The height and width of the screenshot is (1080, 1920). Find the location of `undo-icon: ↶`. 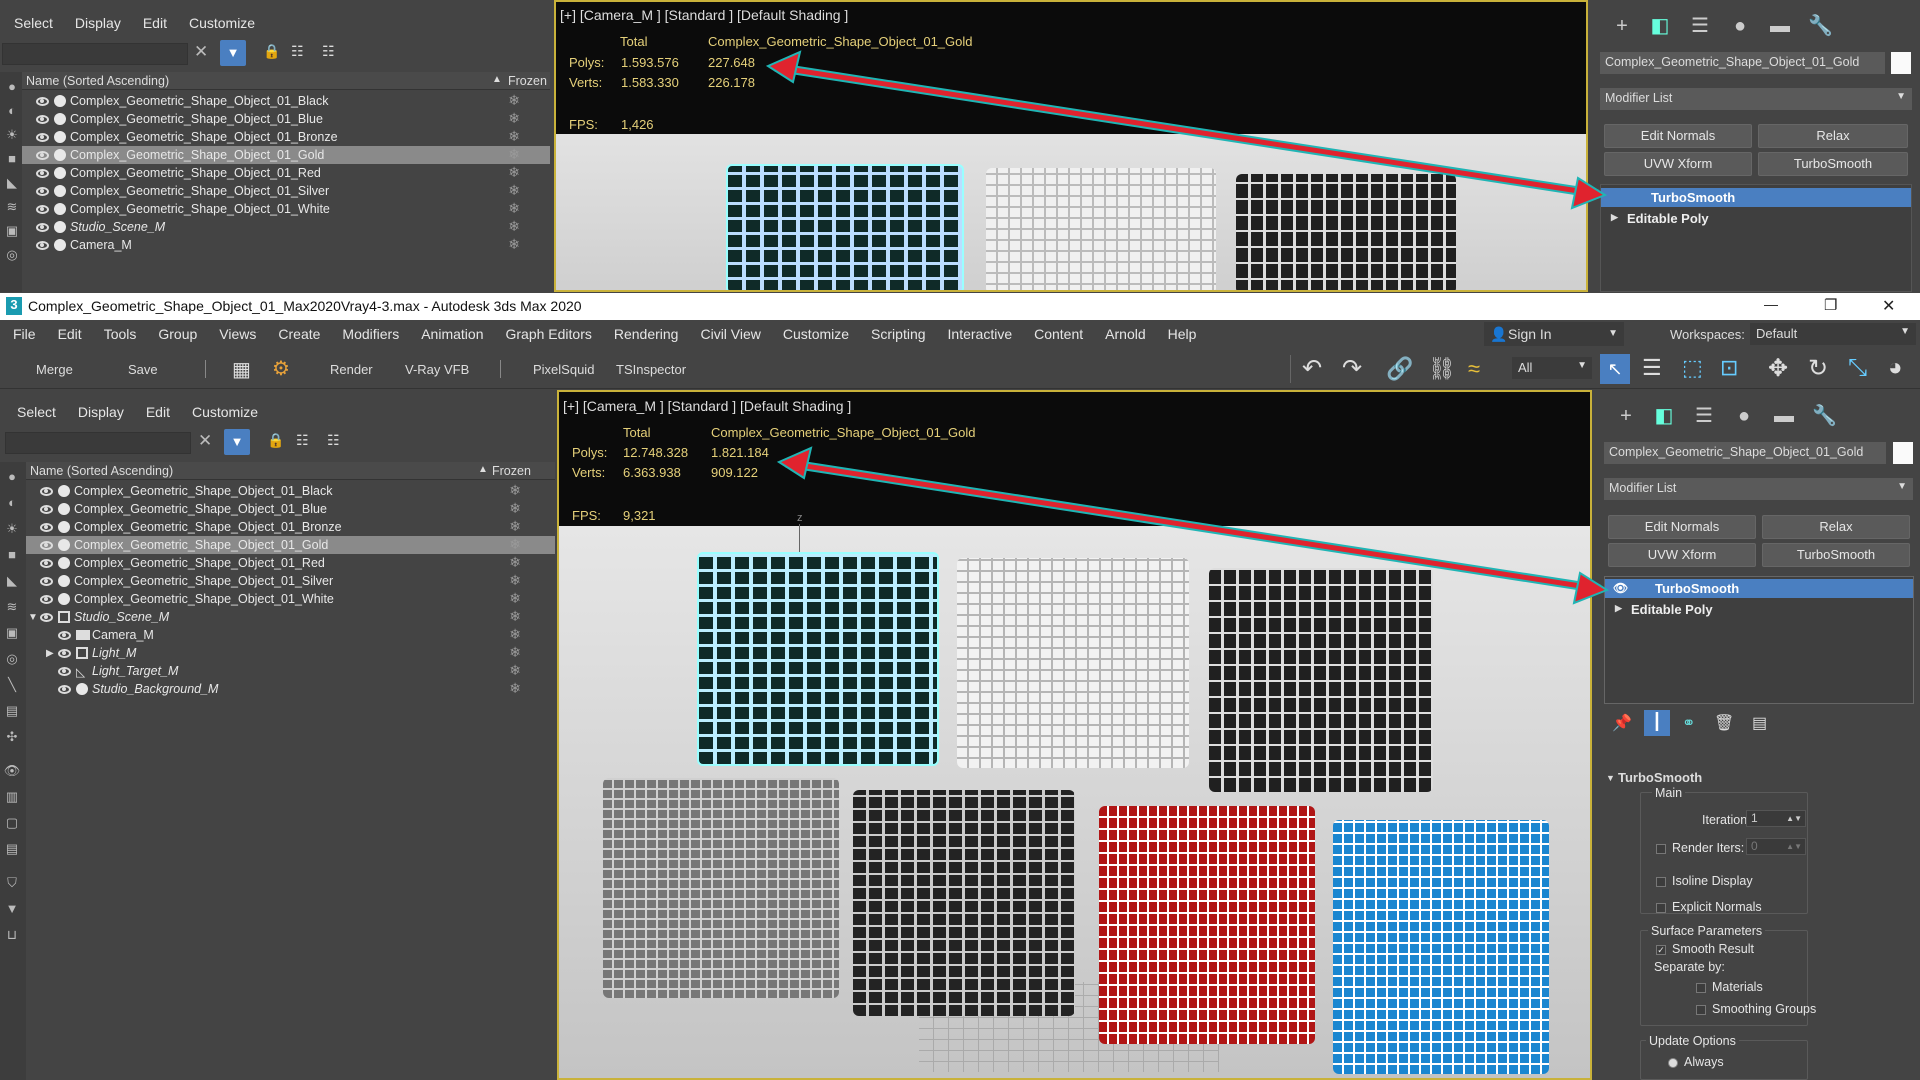

undo-icon: ↶ is located at coordinates (1312, 368).